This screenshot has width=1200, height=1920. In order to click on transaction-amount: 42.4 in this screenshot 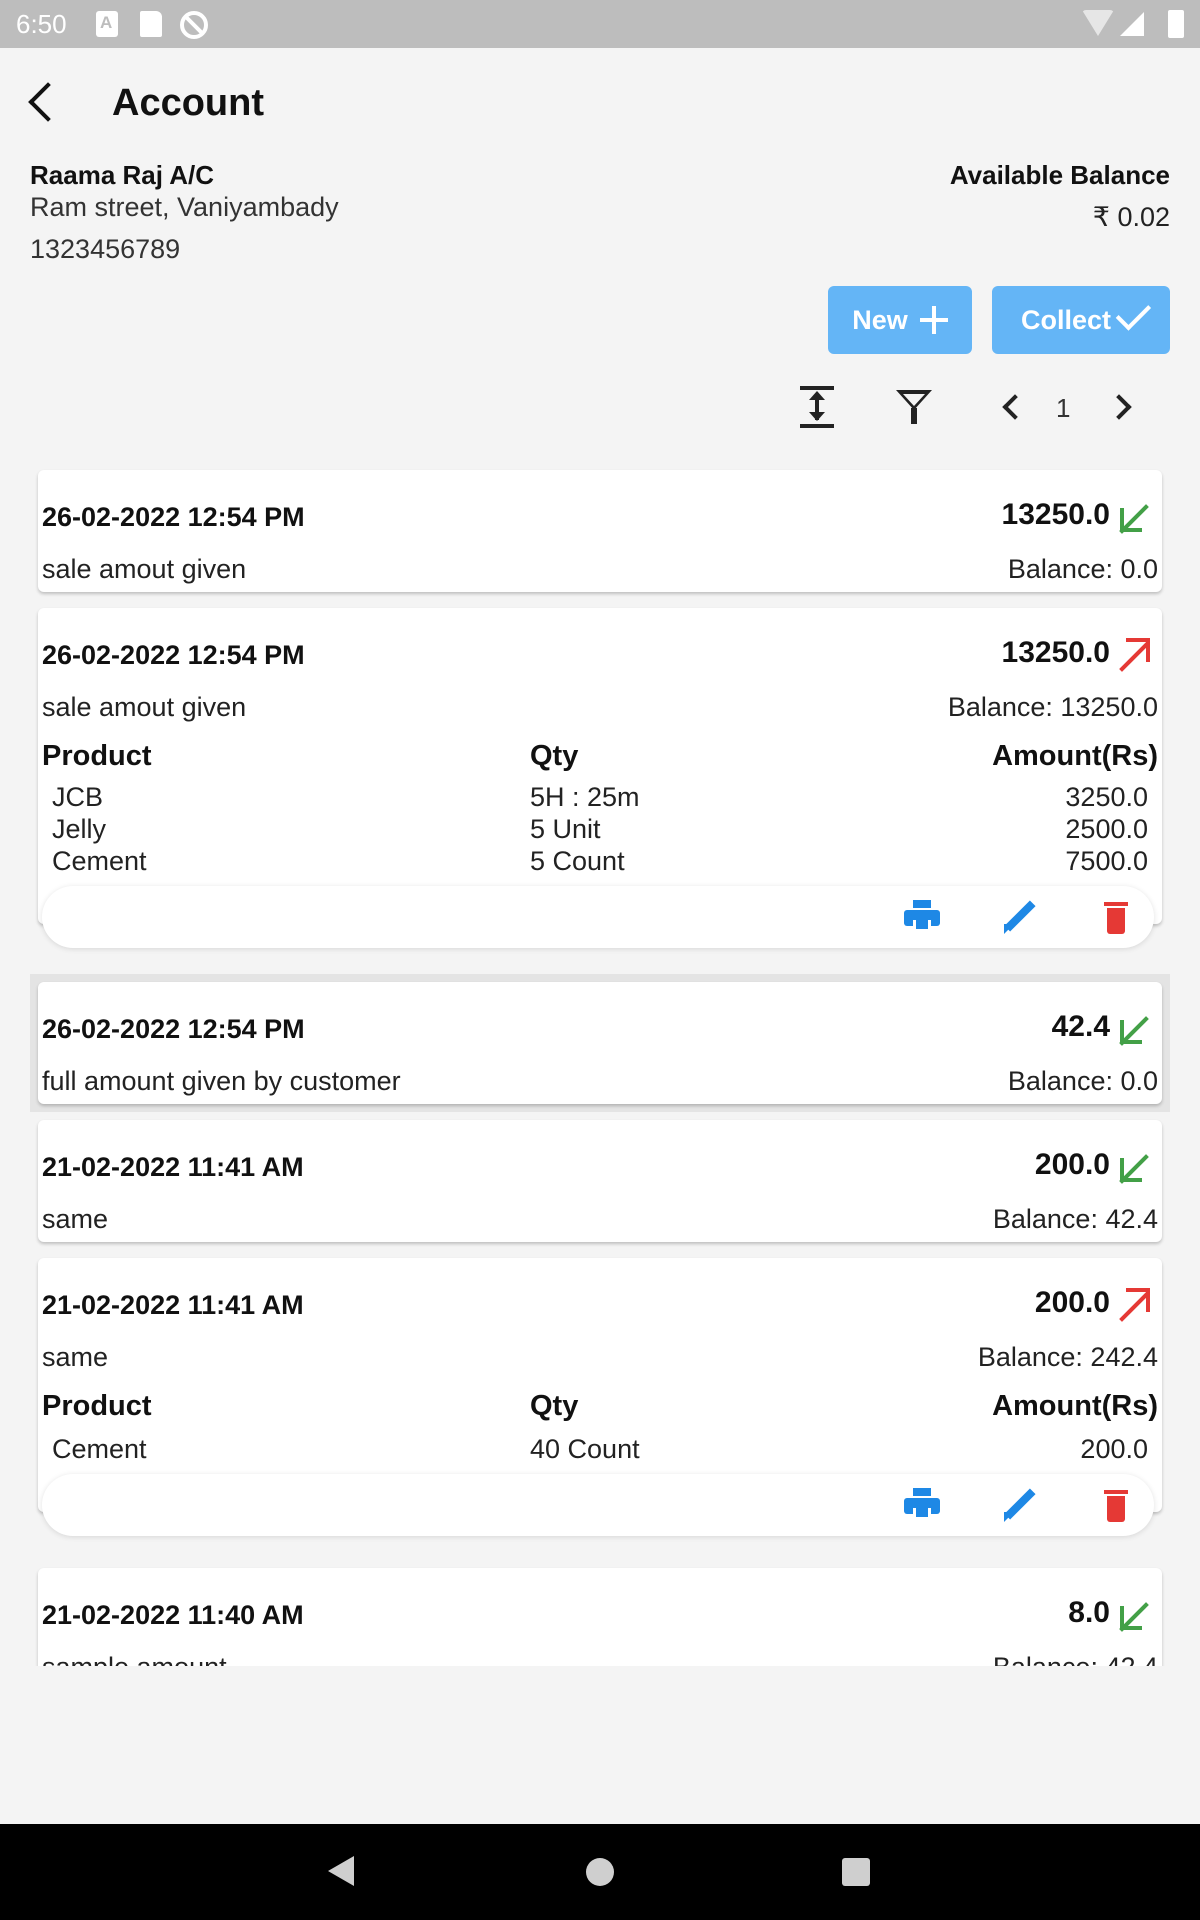, I will do `click(1080, 1026)`.